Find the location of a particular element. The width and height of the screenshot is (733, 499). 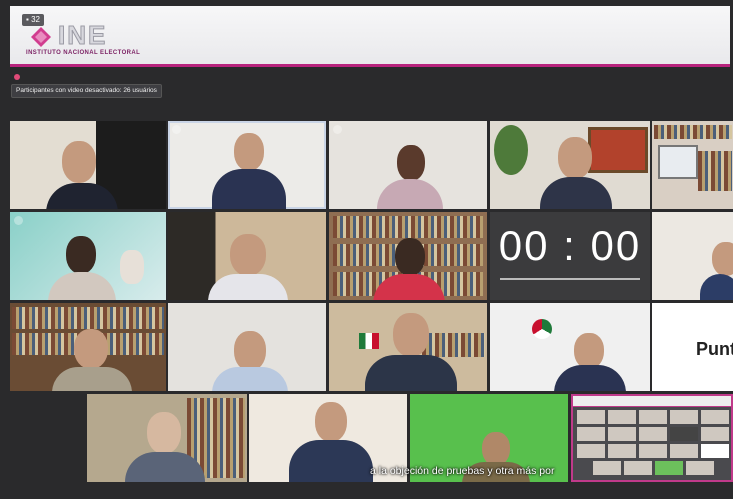

monitor is located at coordinates (678, 162).